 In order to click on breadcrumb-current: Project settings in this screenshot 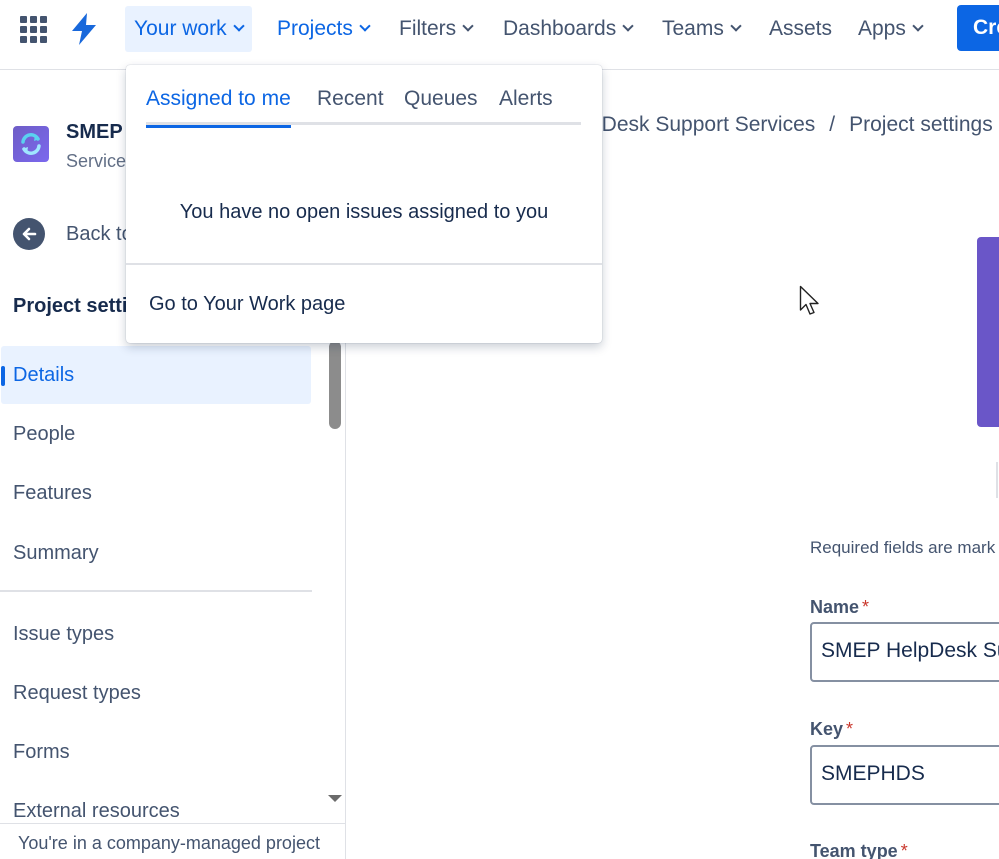, I will do `click(921, 125)`.